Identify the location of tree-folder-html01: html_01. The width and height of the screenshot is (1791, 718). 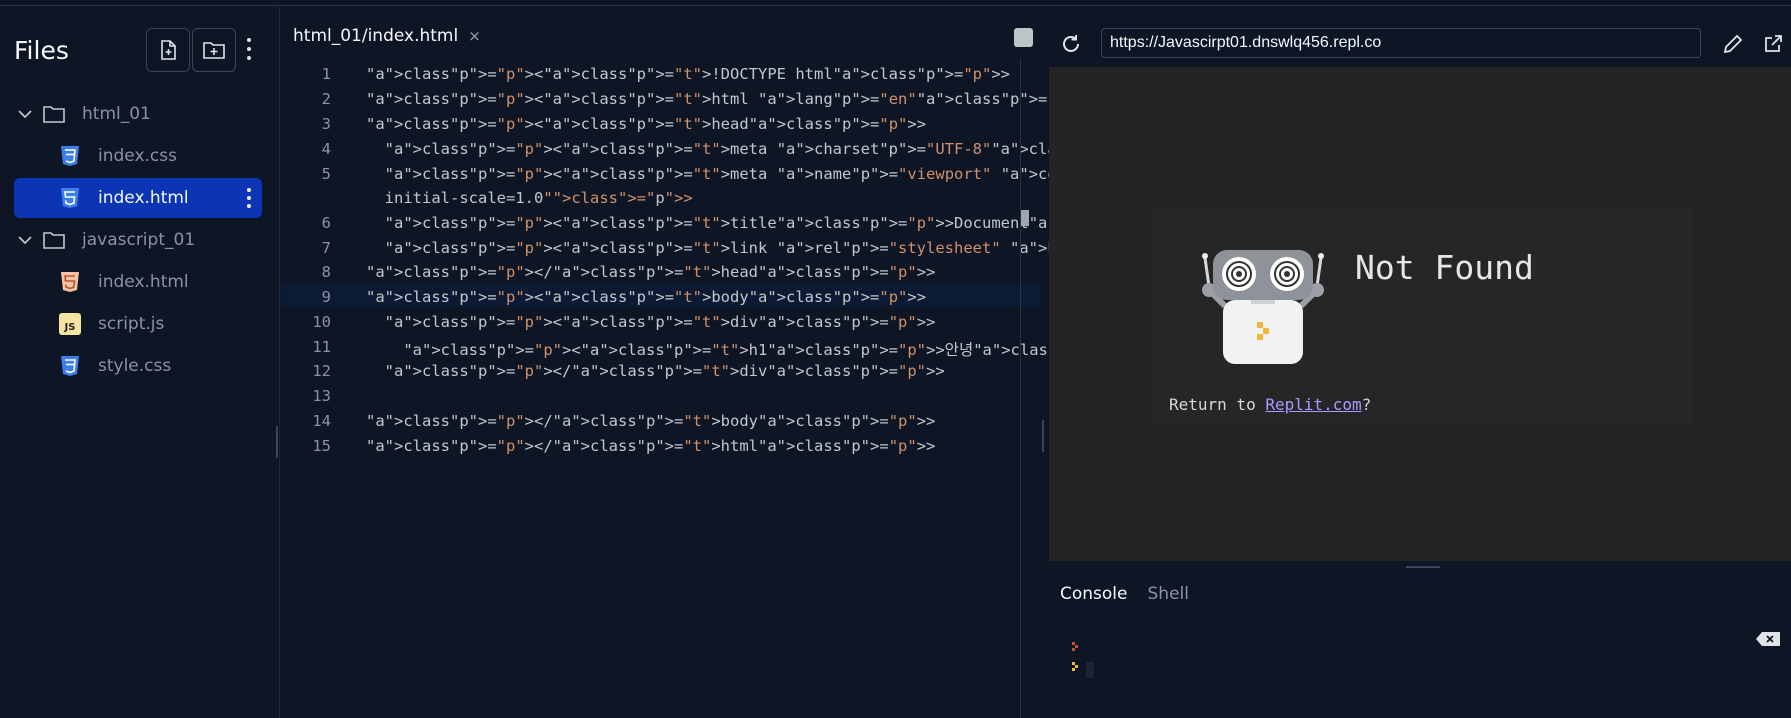
(138, 114).